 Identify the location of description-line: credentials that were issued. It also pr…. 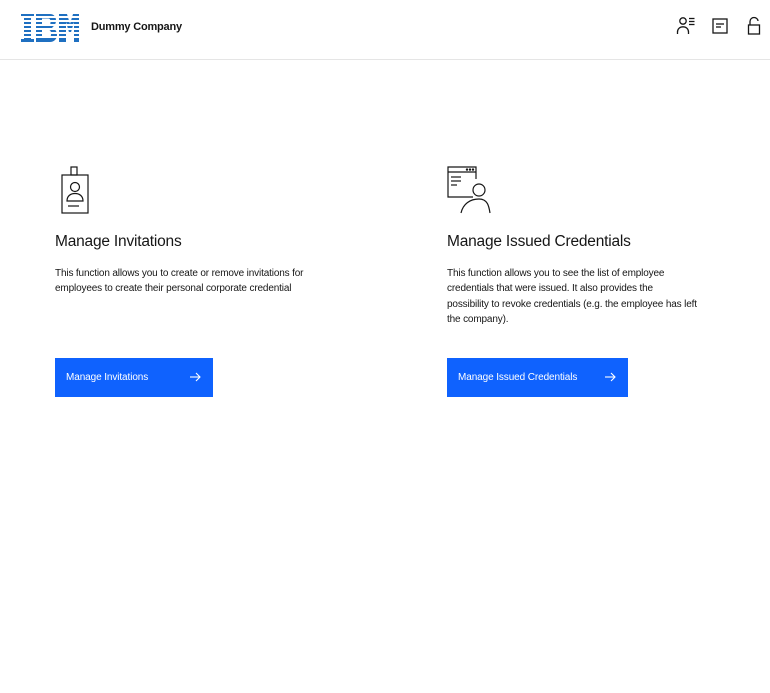
(550, 289).